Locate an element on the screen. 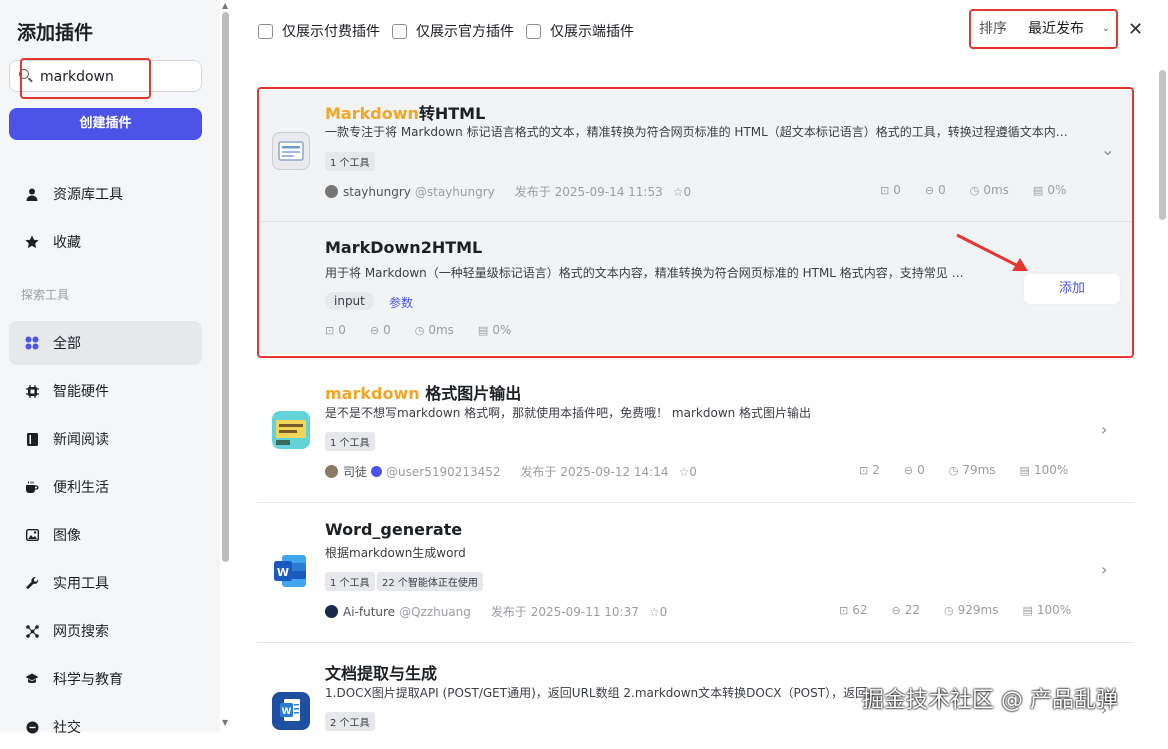 This screenshot has width=1168, height=749. doc-logo-icon: W is located at coordinates (291, 711).